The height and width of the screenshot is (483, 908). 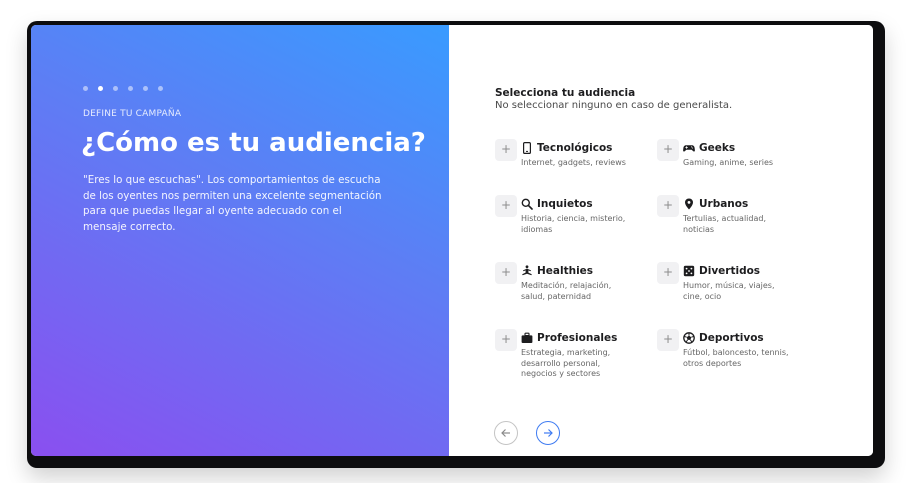 I want to click on soccer-ball-icon, so click(x=689, y=338).